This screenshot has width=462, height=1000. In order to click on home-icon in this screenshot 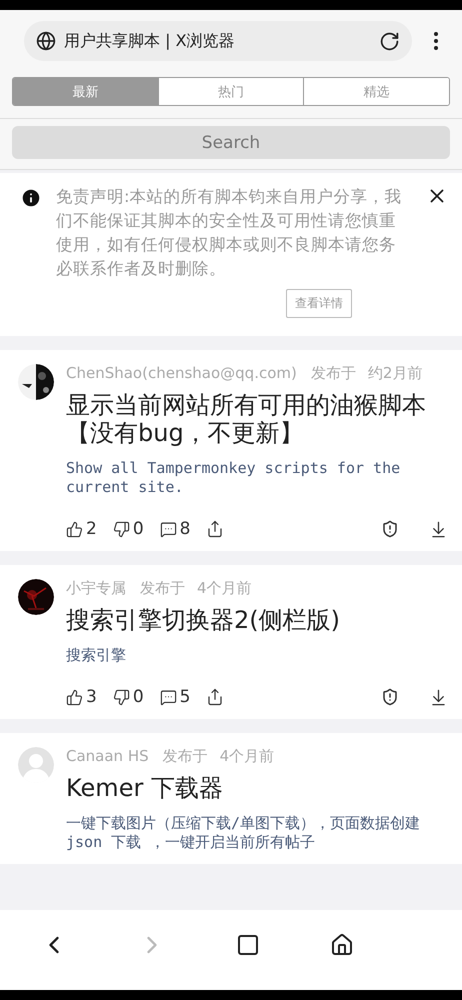, I will do `click(342, 945)`.